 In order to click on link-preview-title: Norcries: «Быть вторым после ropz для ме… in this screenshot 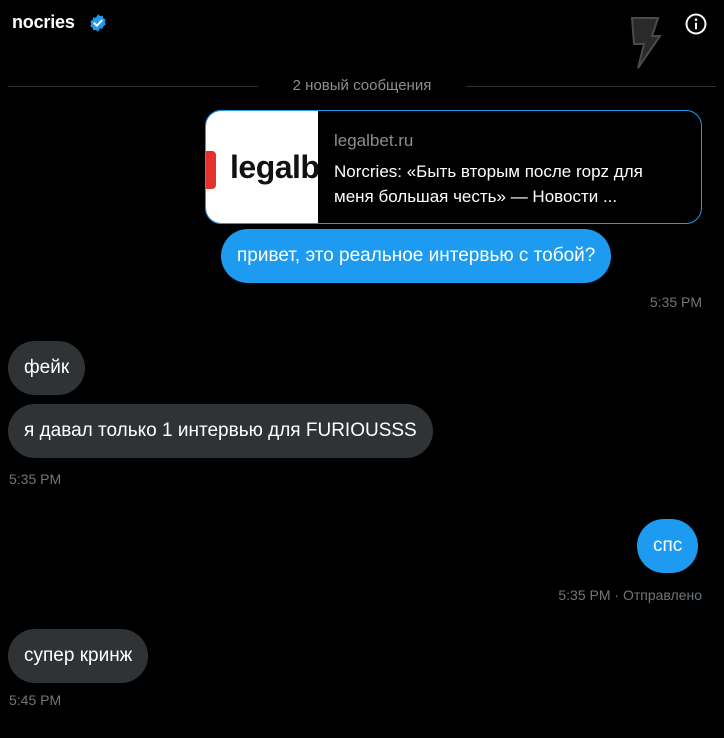, I will do `click(488, 184)`.